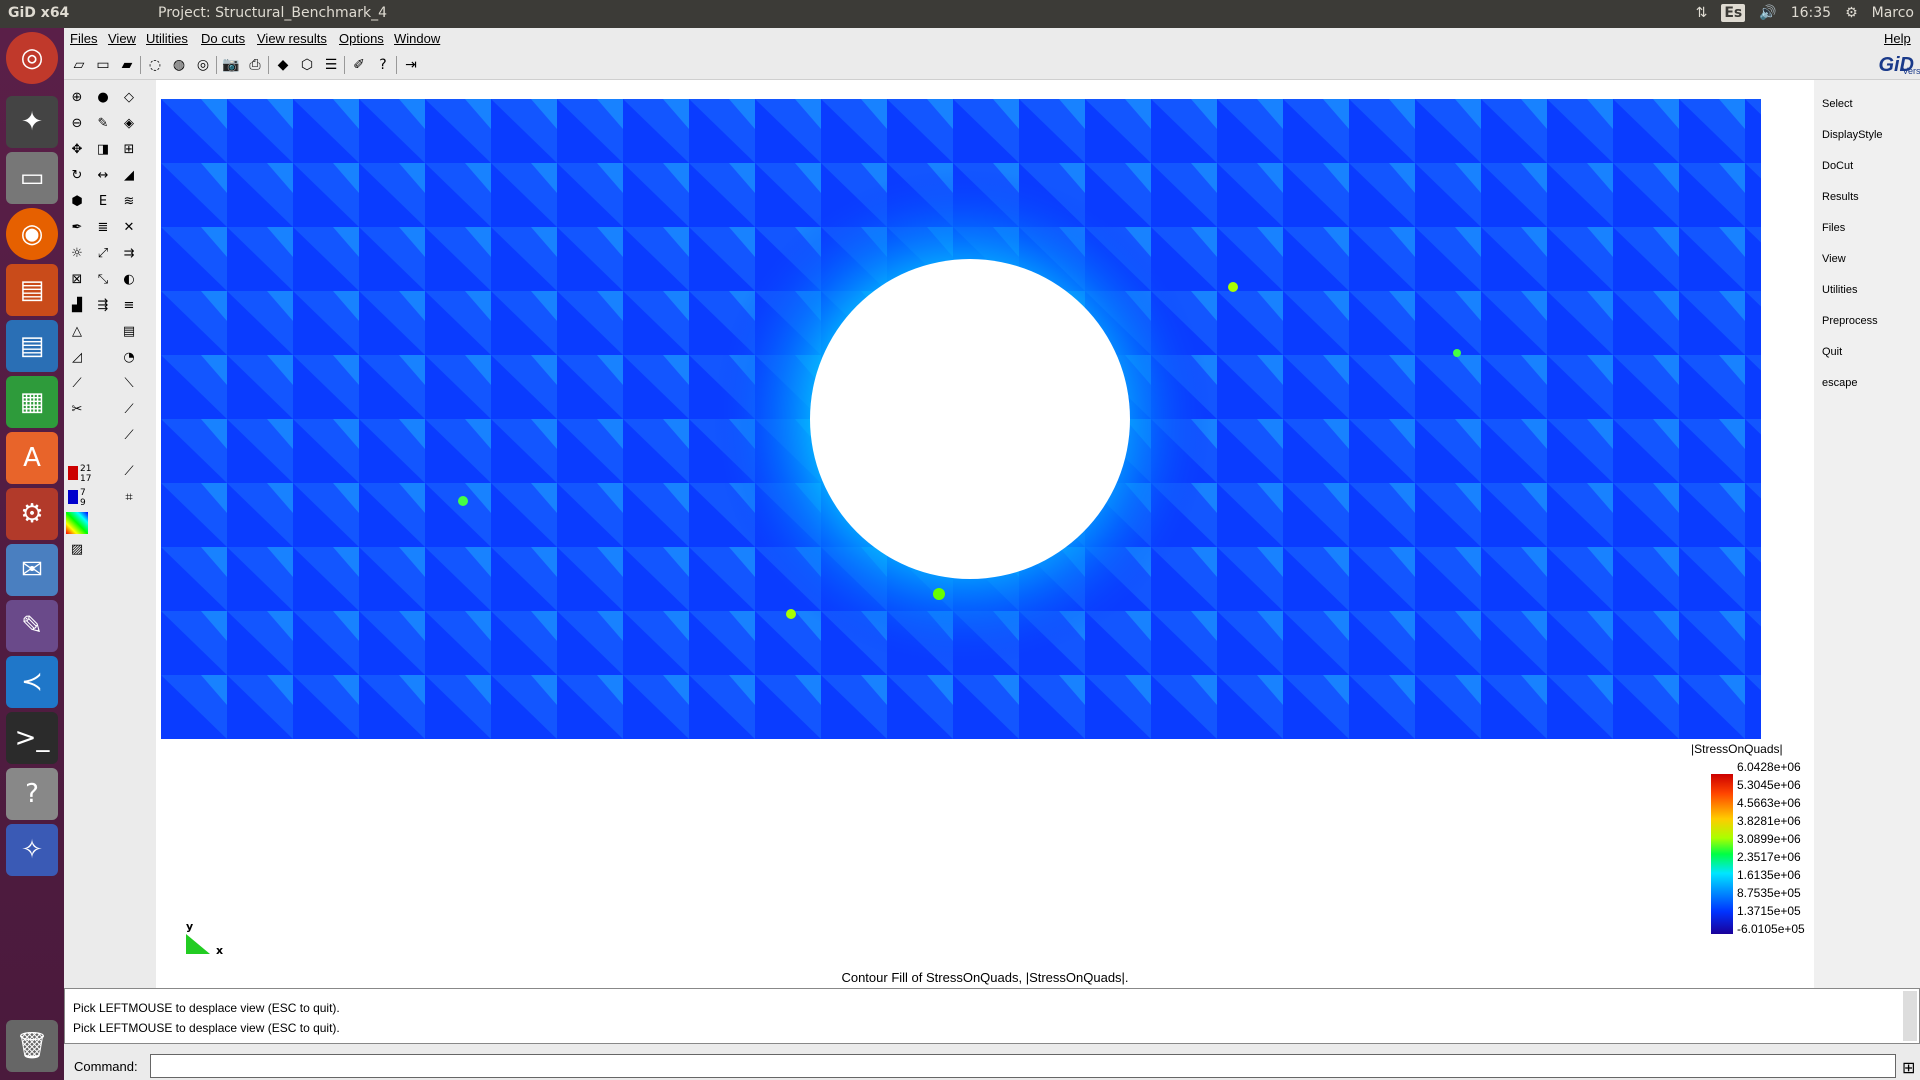 The width and height of the screenshot is (1920, 1080). What do you see at coordinates (283, 65) in the screenshot?
I see `color-map-icon: ◆` at bounding box center [283, 65].